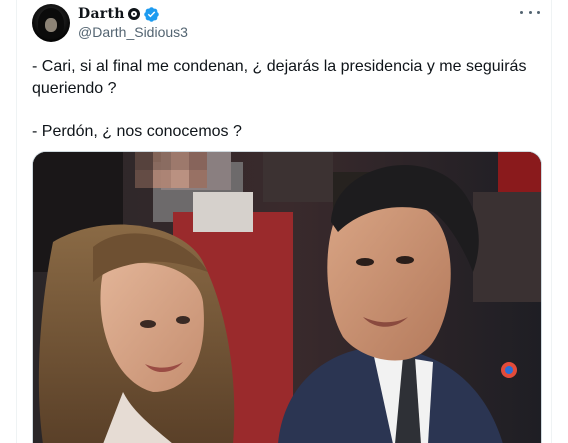 The height and width of the screenshot is (443, 568). I want to click on verified-badge-icon, so click(151, 14).